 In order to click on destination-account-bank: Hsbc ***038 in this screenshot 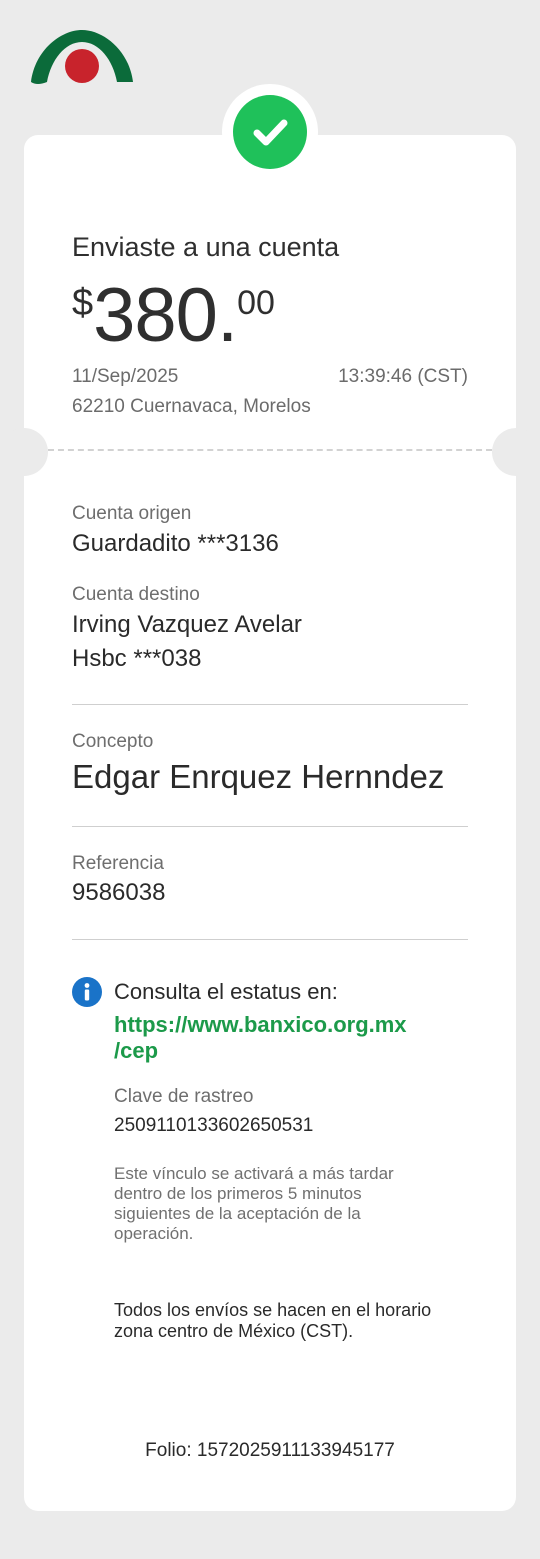, I will do `click(137, 658)`.